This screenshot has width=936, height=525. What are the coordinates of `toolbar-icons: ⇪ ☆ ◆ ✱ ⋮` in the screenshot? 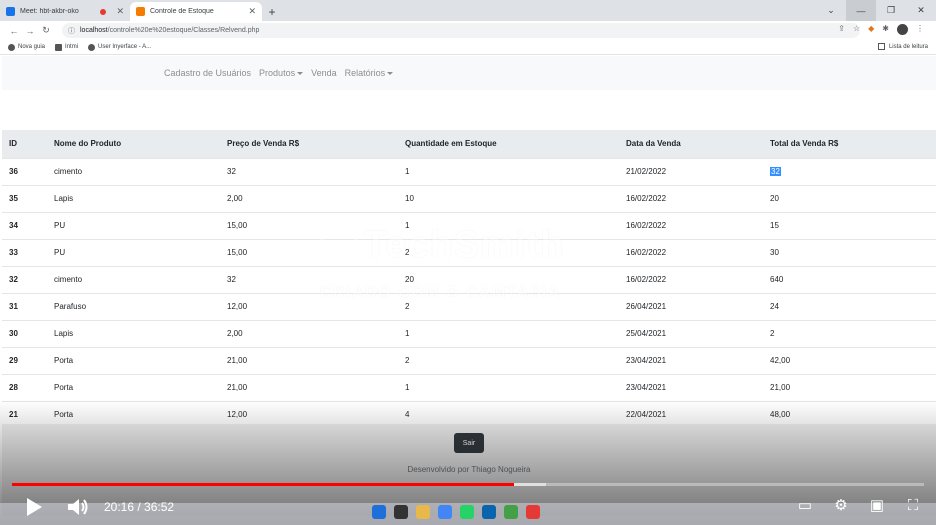 It's located at (881, 29).